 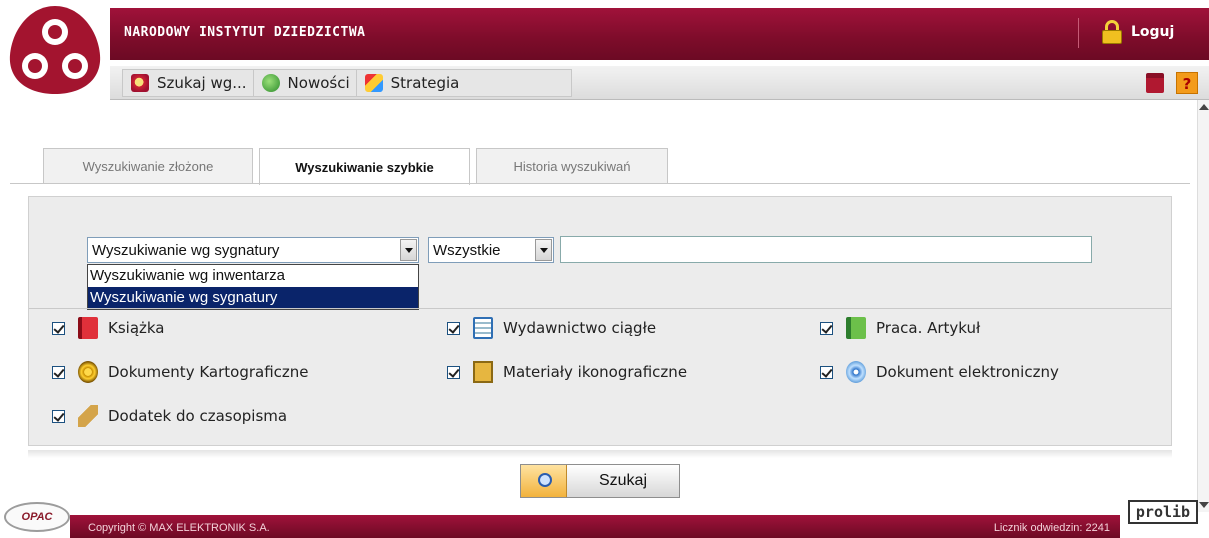 I want to click on header-bar: NARODOWY INSTYTUT DZIEDZICTWA Loguj, so click(x=659, y=34).